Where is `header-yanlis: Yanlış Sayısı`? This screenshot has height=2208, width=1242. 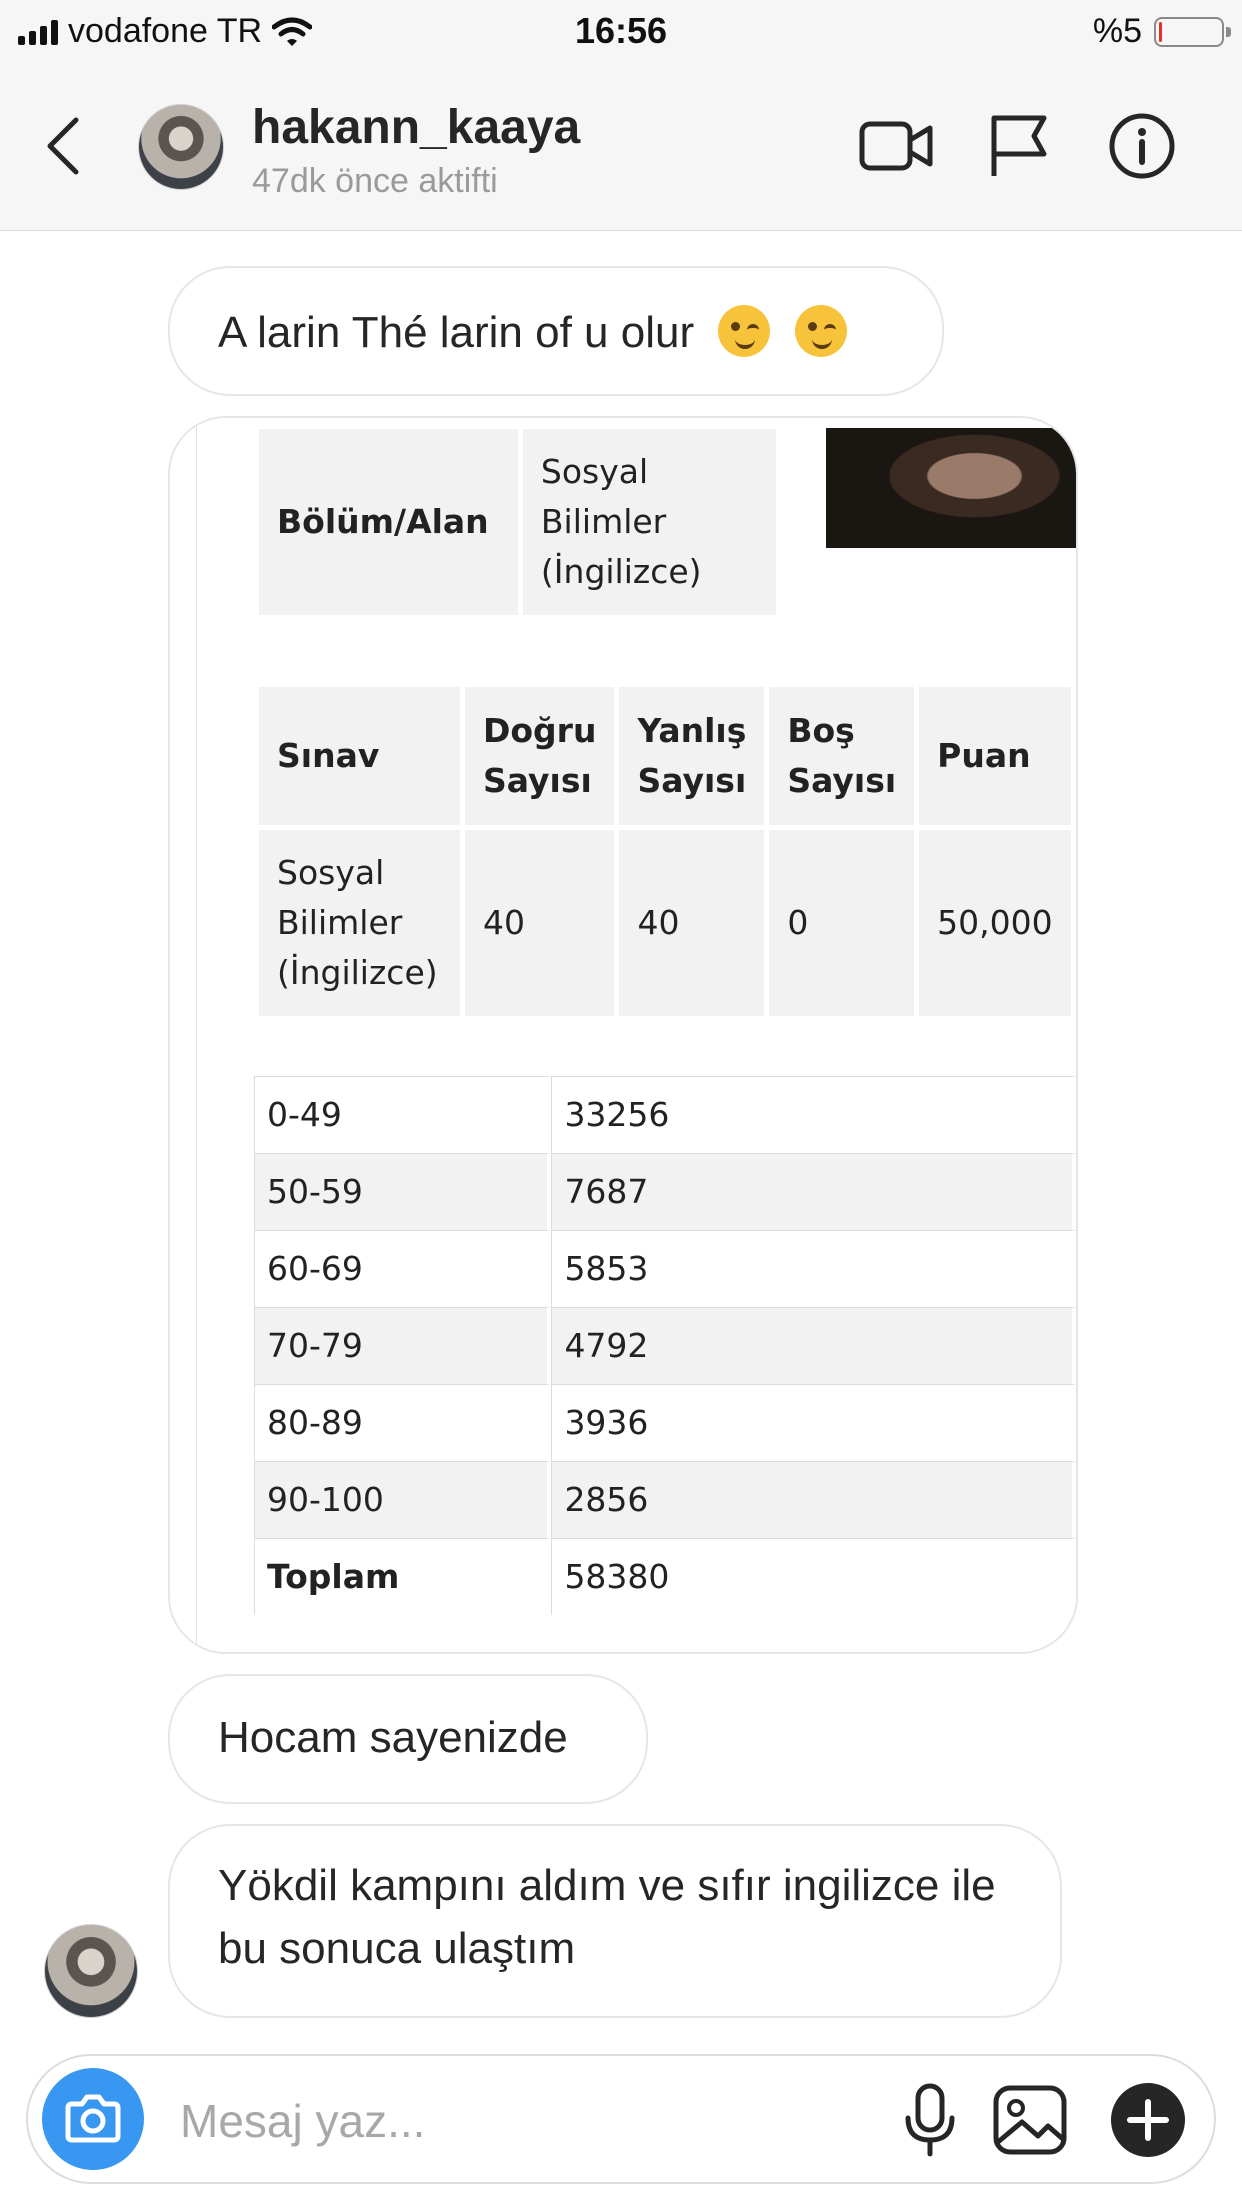
header-yanlis: Yanlış Sayısı is located at coordinates (692, 756).